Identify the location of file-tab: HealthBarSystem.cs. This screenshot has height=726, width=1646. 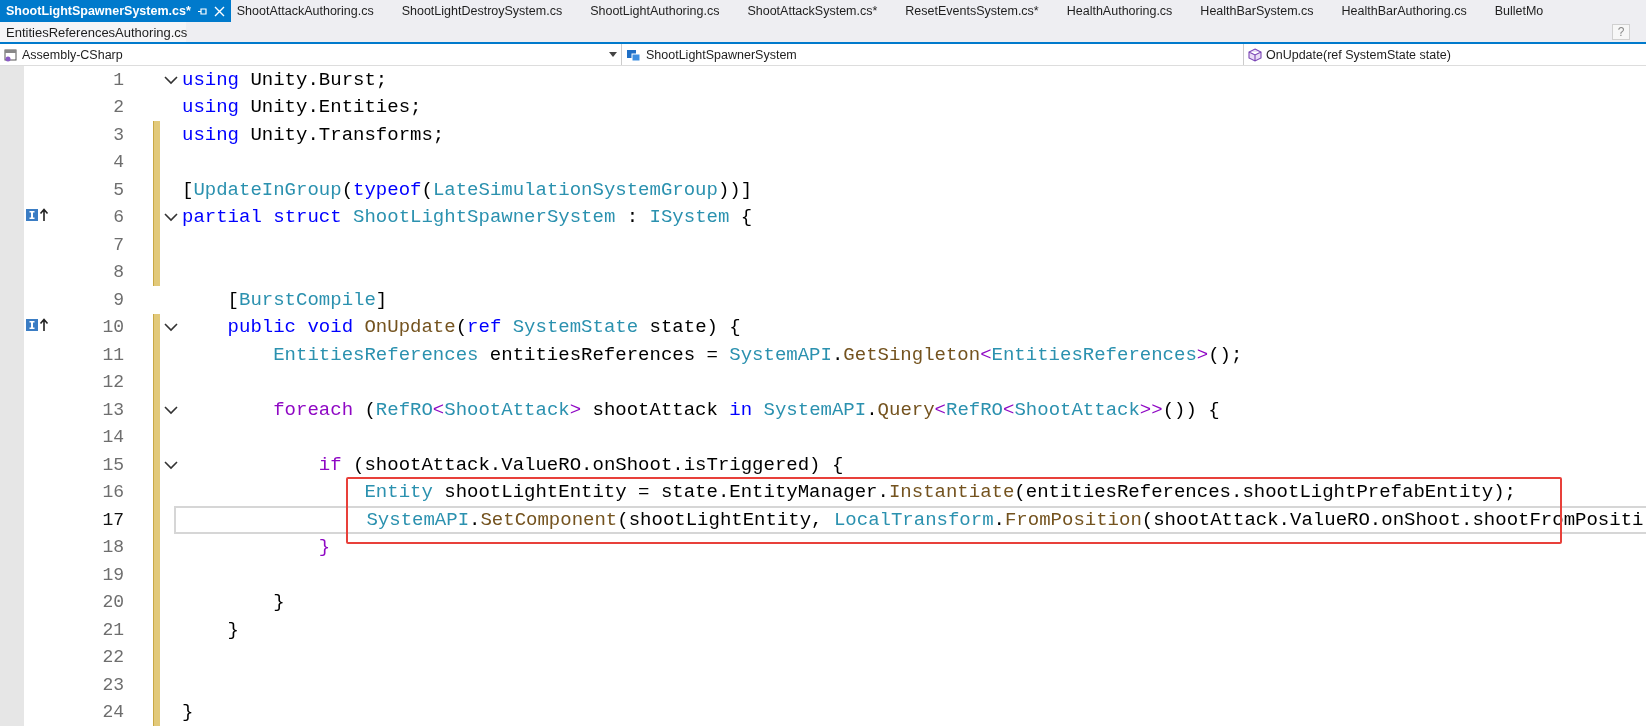
(1265, 11).